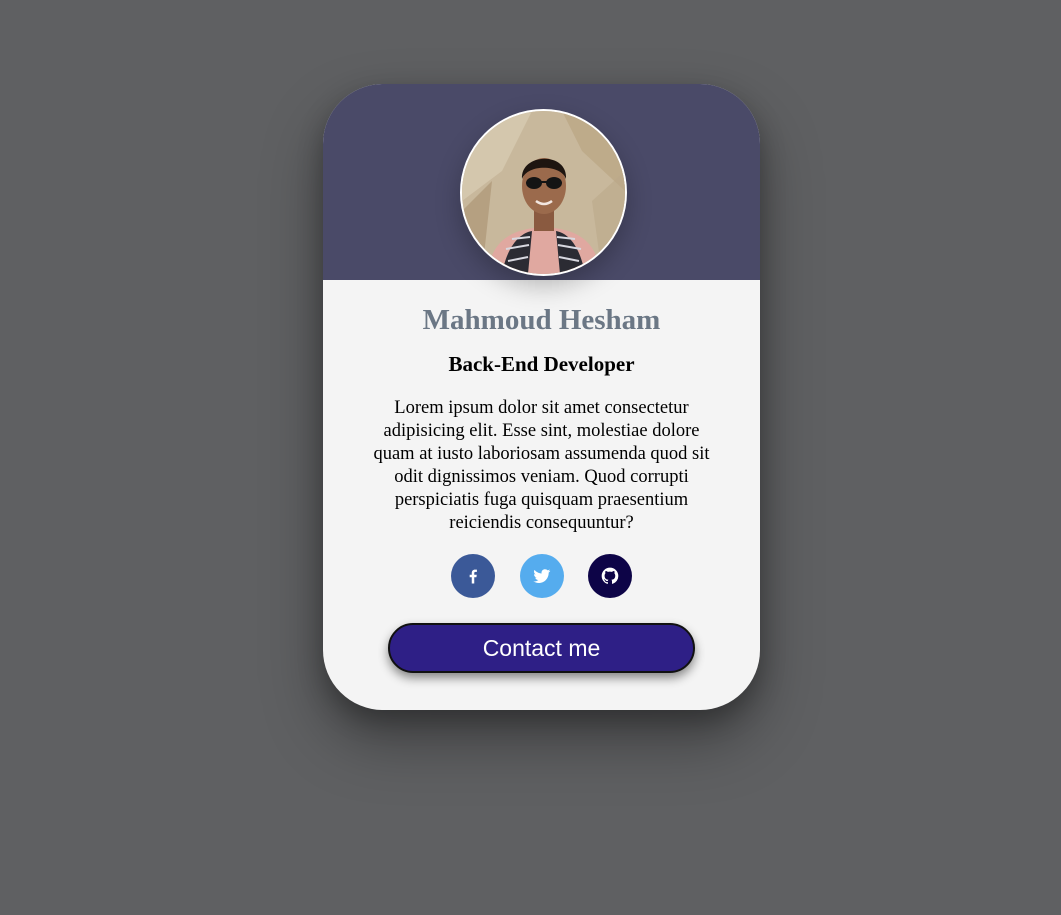 The height and width of the screenshot is (915, 1061). Describe the element at coordinates (541, 364) in the screenshot. I see `profile-role: Back-End Developer` at that location.